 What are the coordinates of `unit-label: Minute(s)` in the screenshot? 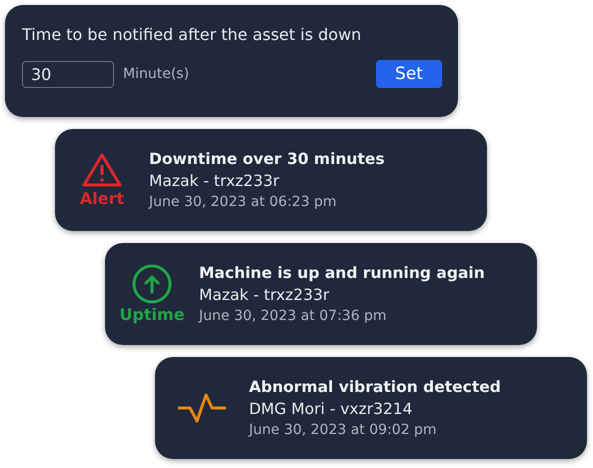 It's located at (156, 74).